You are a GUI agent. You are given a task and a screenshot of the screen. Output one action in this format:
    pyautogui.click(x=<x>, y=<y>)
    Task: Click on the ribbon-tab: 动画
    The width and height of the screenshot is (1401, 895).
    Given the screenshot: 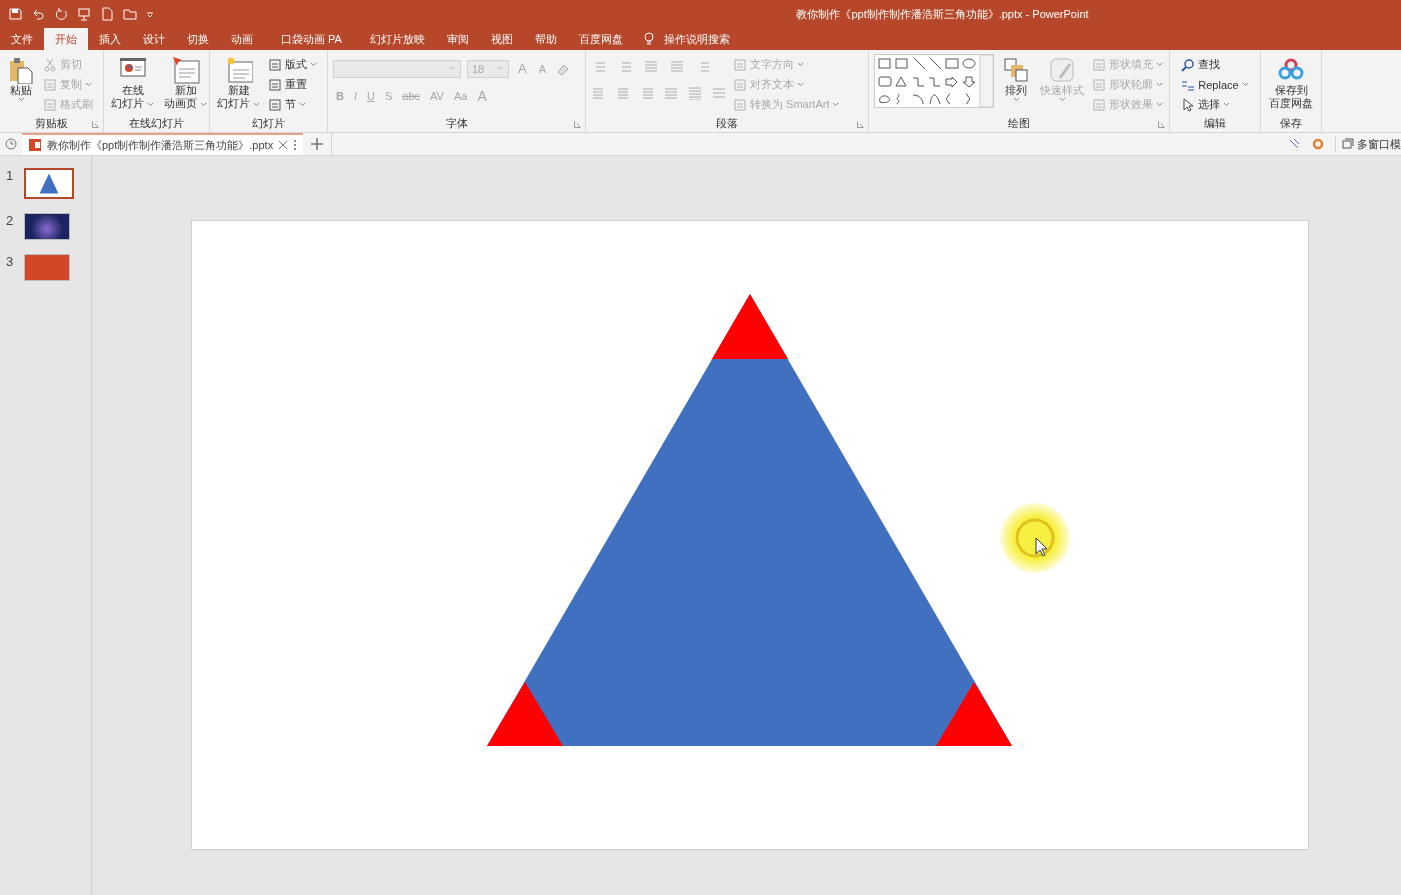 What is the action you would take?
    pyautogui.click(x=242, y=39)
    